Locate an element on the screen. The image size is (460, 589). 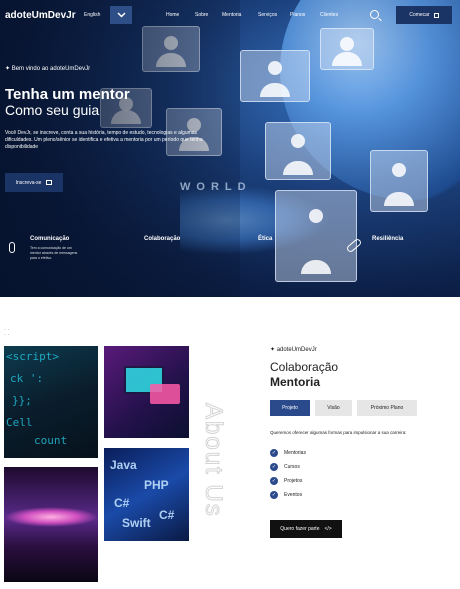
list-item: ✓ Projetos is located at coordinates (286, 481).